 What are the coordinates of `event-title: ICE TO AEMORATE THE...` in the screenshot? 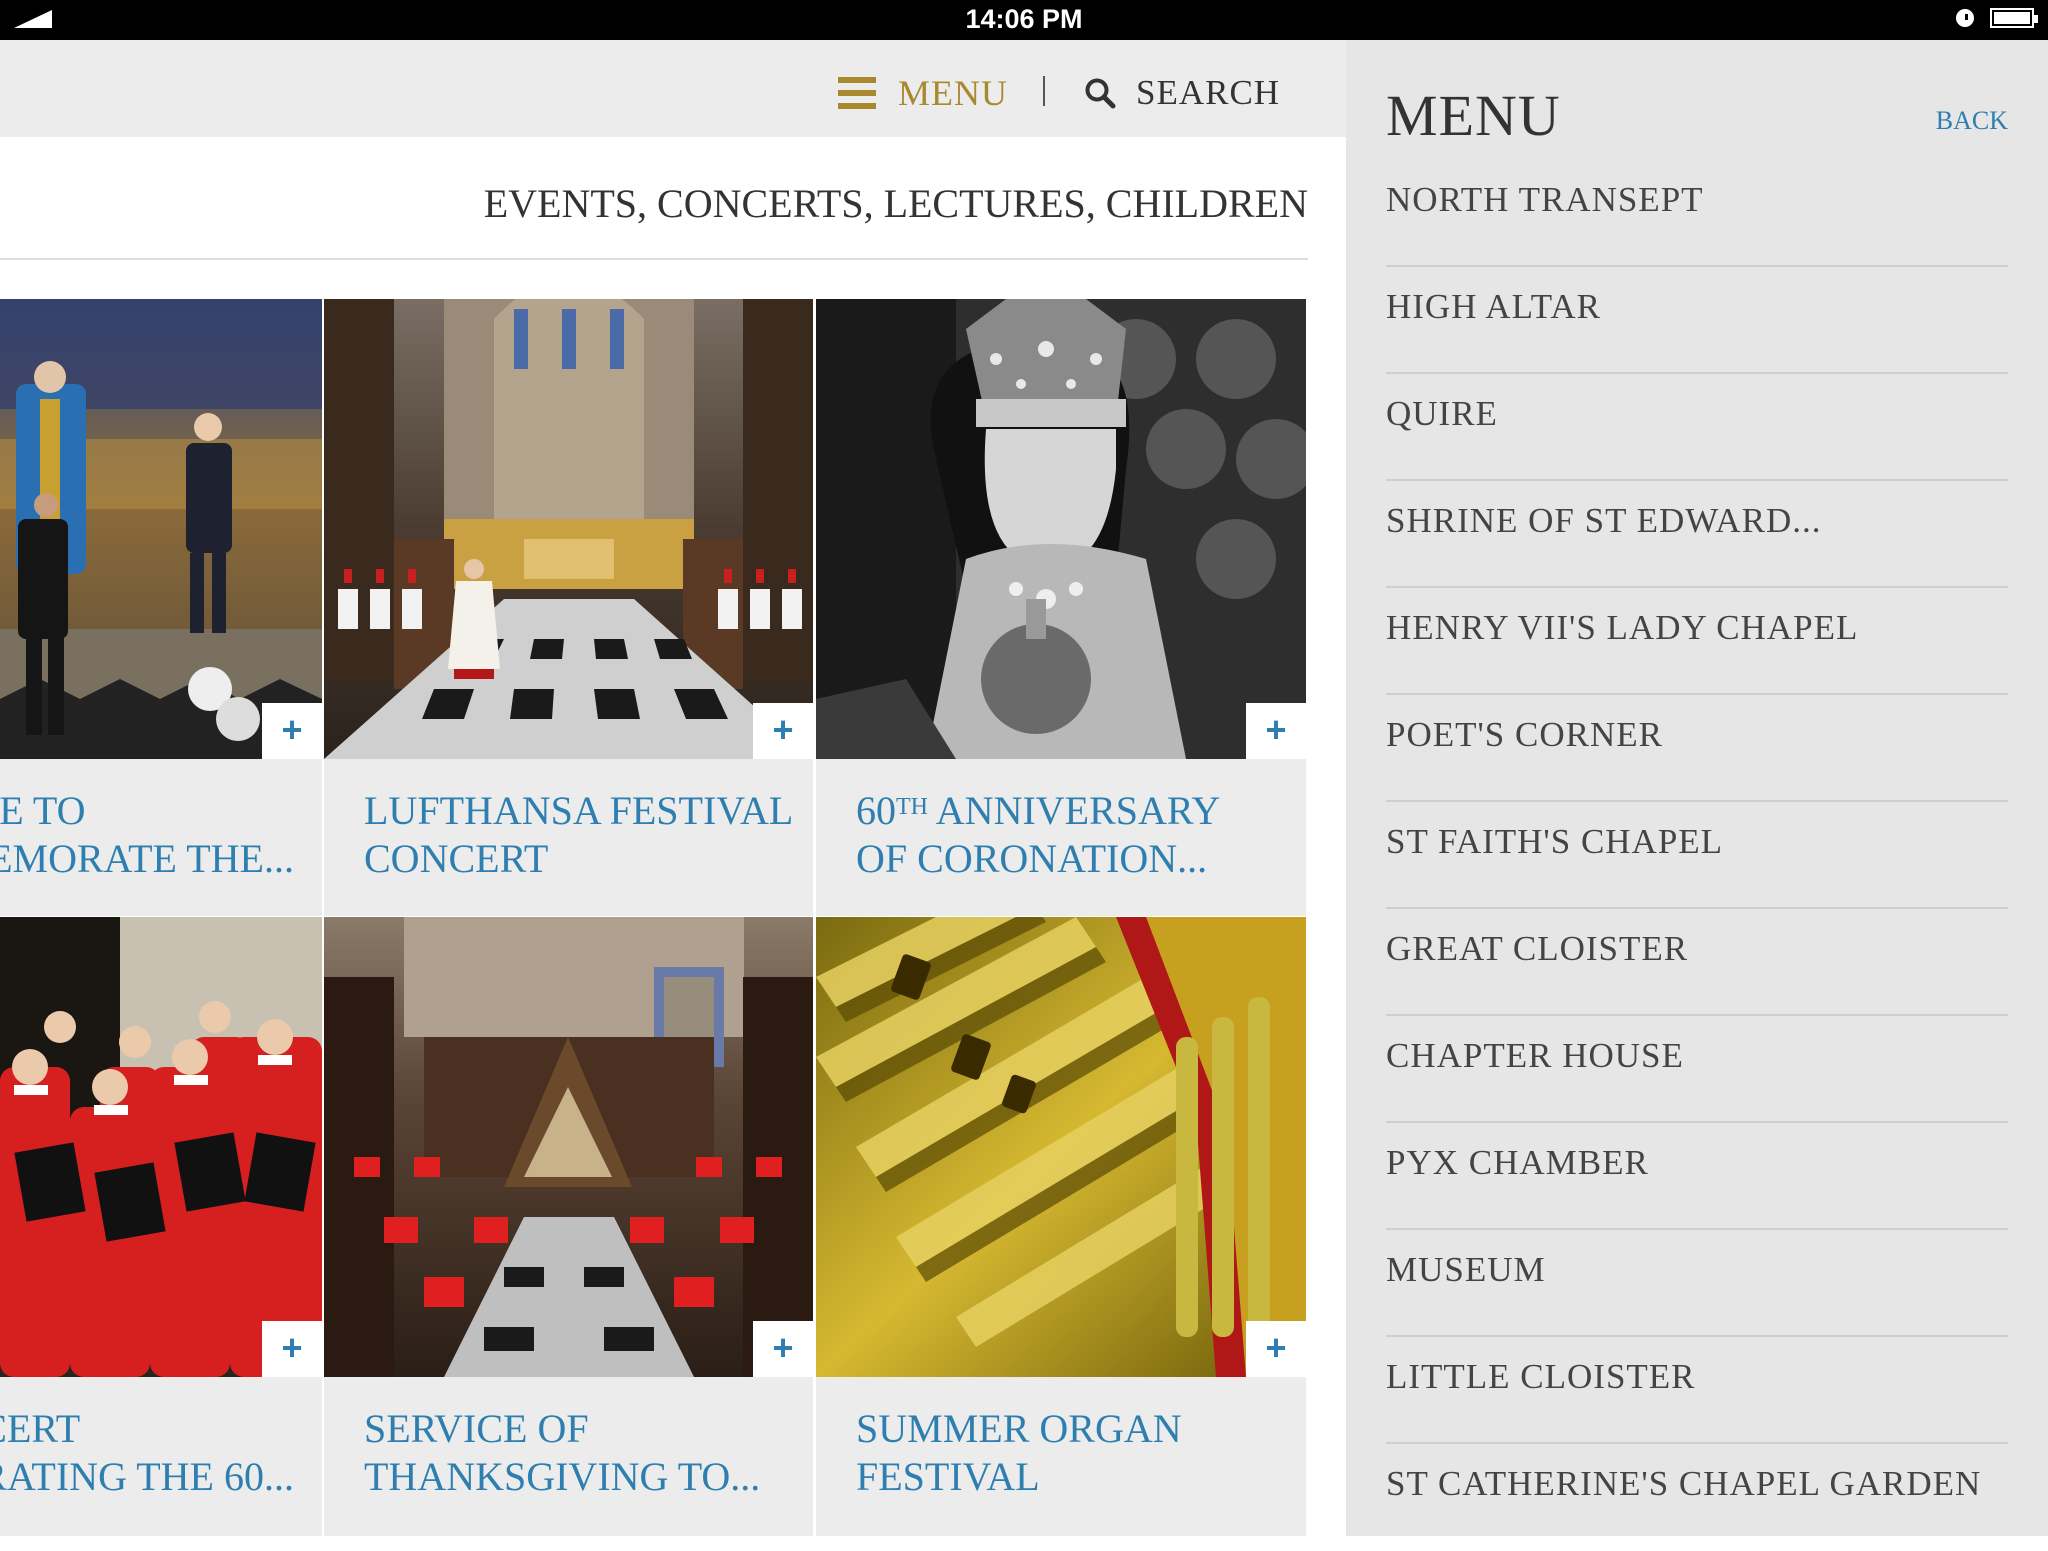 It's located at (147, 834).